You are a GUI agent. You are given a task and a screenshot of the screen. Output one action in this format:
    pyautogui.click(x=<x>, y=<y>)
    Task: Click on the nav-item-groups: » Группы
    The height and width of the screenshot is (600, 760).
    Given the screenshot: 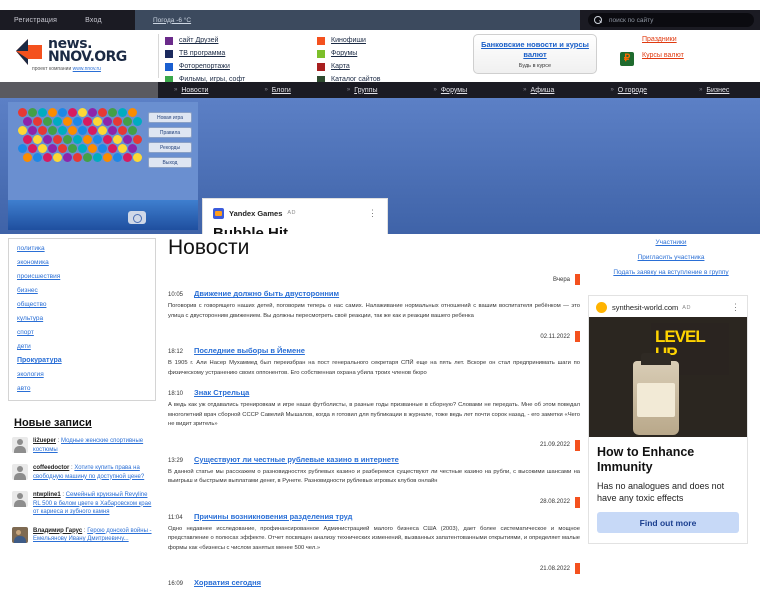 What is the action you would take?
    pyautogui.click(x=362, y=90)
    